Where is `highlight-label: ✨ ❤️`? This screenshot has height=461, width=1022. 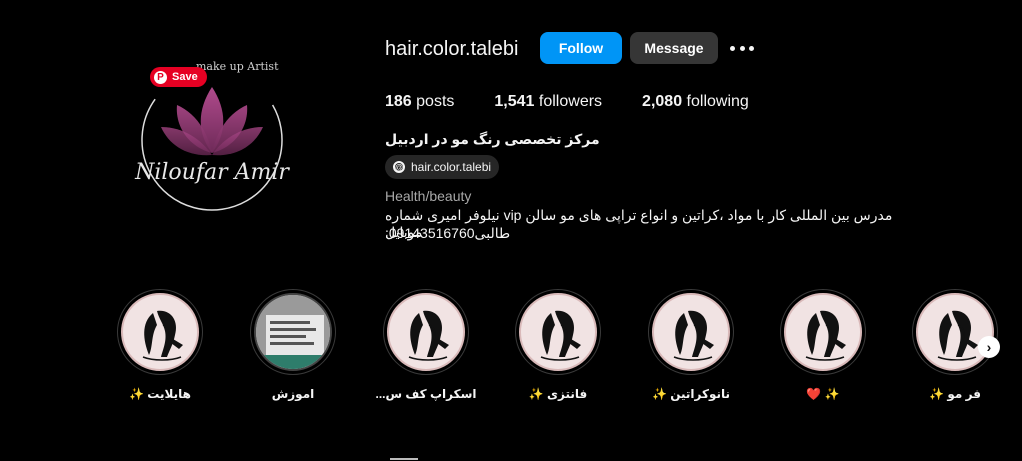
highlight-label: ✨ ❤️ is located at coordinates (823, 394).